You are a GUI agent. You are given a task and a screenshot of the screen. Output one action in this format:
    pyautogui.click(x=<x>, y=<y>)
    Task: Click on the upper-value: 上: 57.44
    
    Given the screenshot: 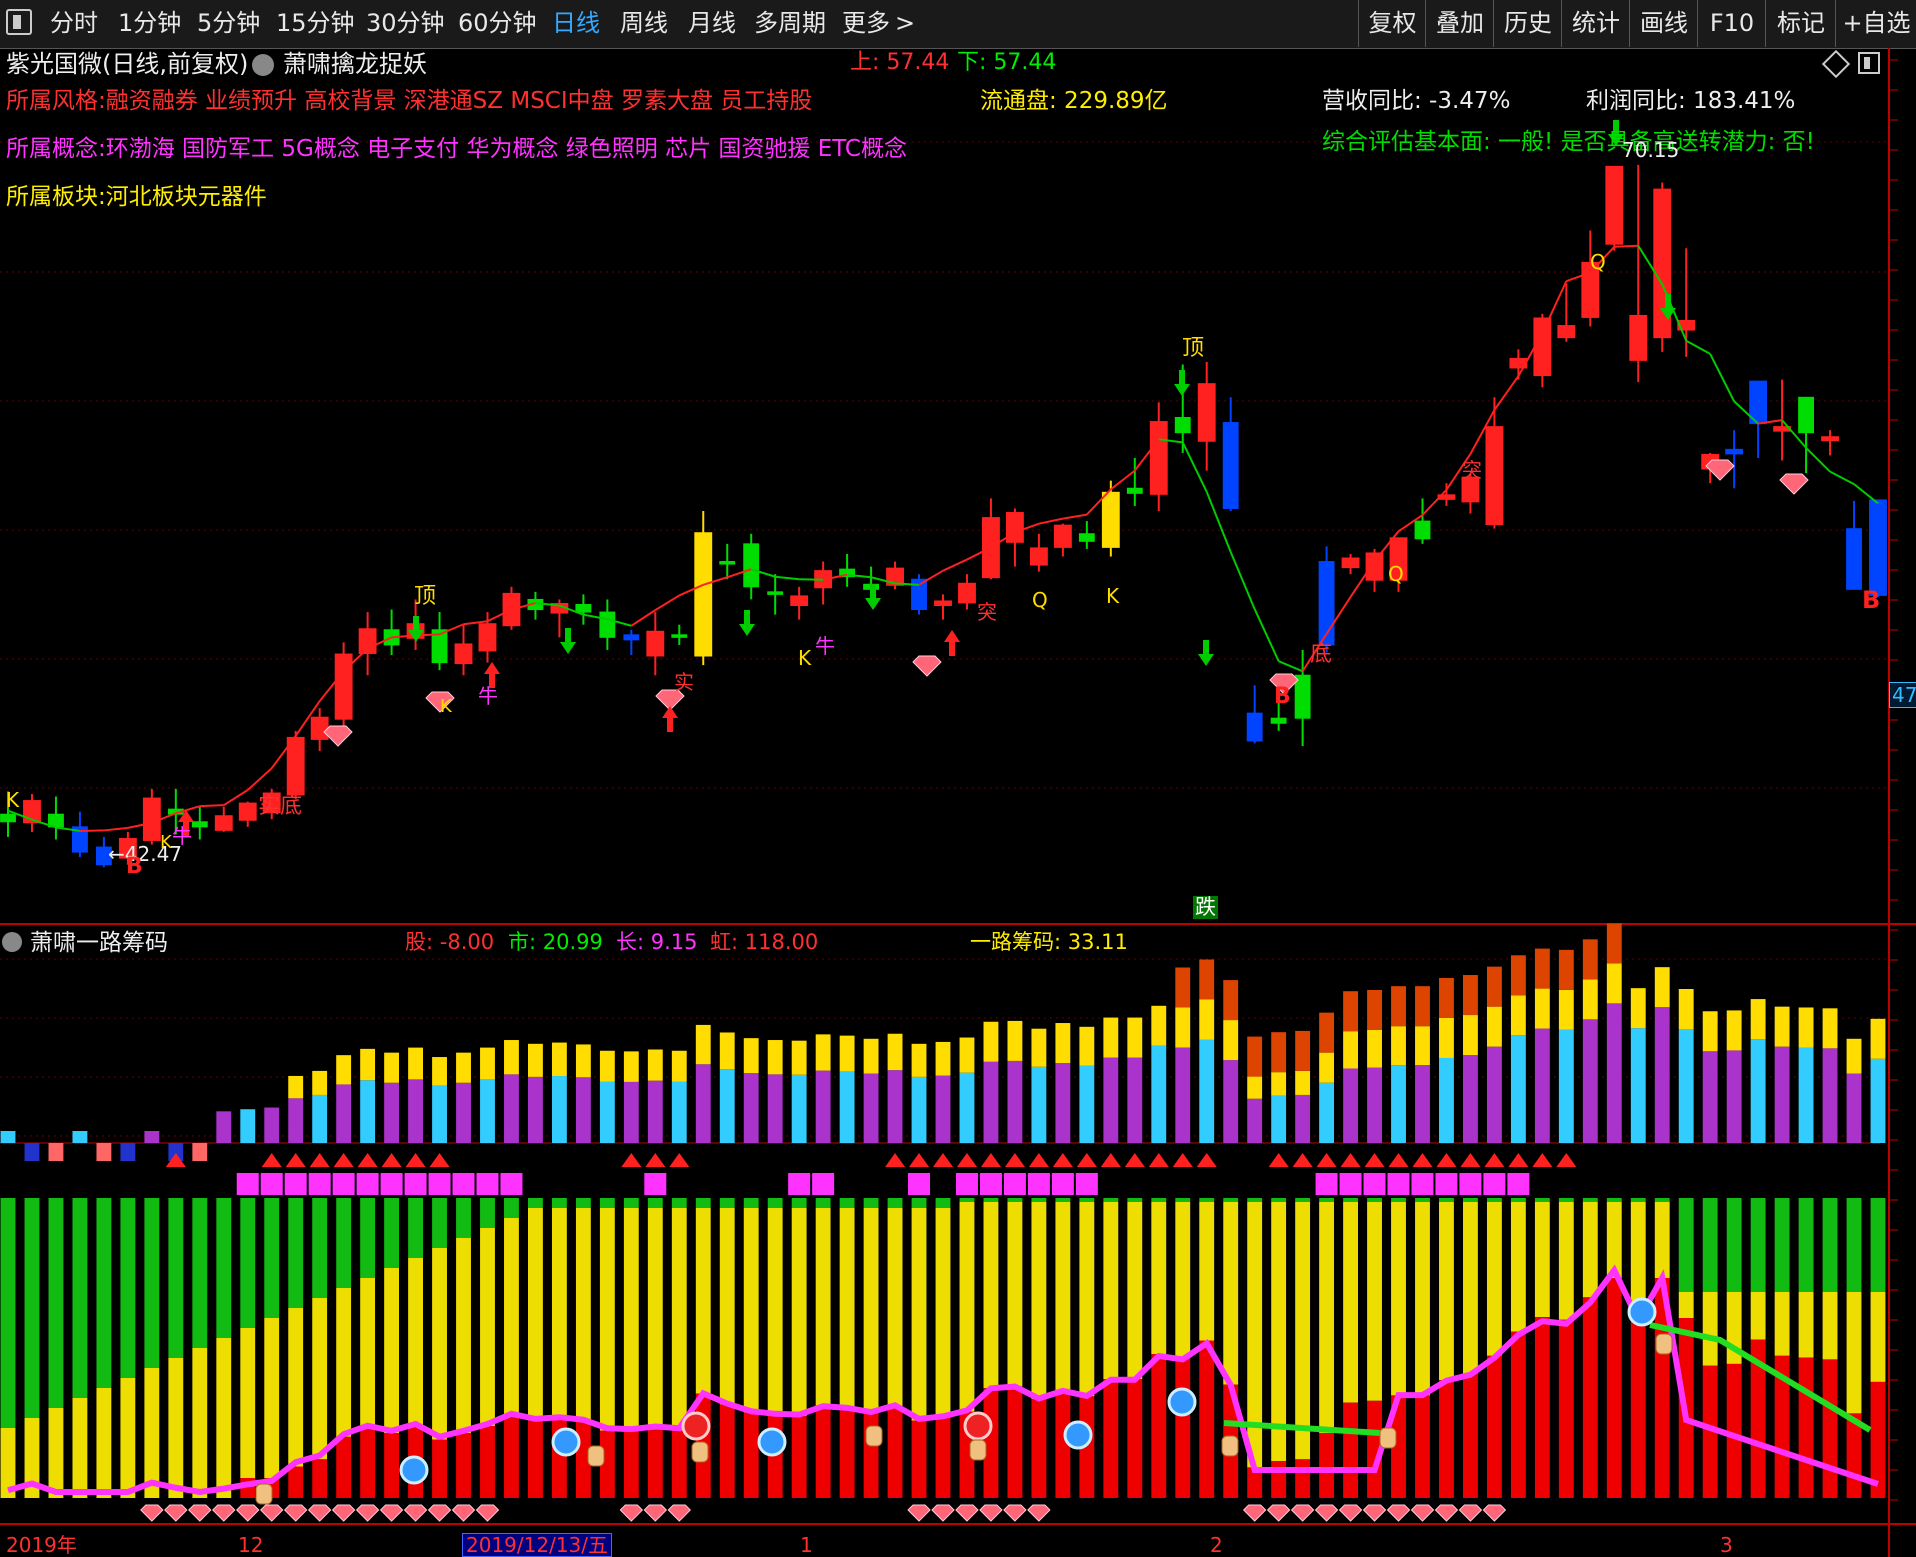 What is the action you would take?
    pyautogui.click(x=900, y=62)
    